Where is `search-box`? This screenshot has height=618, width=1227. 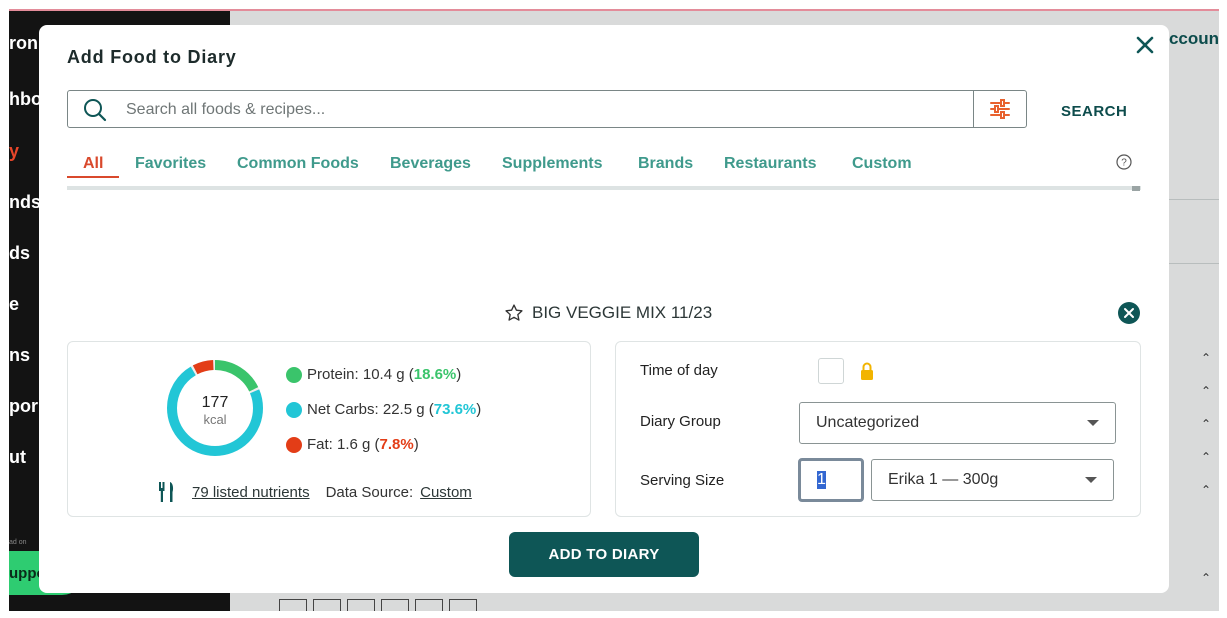
search-box is located at coordinates (547, 109).